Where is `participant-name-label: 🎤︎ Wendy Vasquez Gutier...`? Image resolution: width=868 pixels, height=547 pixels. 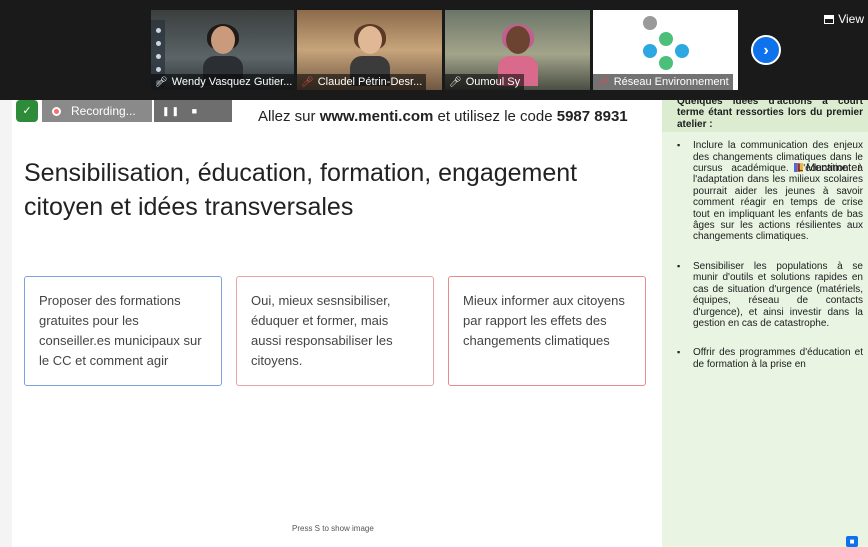 participant-name-label: 🎤︎ Wendy Vasquez Gutier... is located at coordinates (222, 82).